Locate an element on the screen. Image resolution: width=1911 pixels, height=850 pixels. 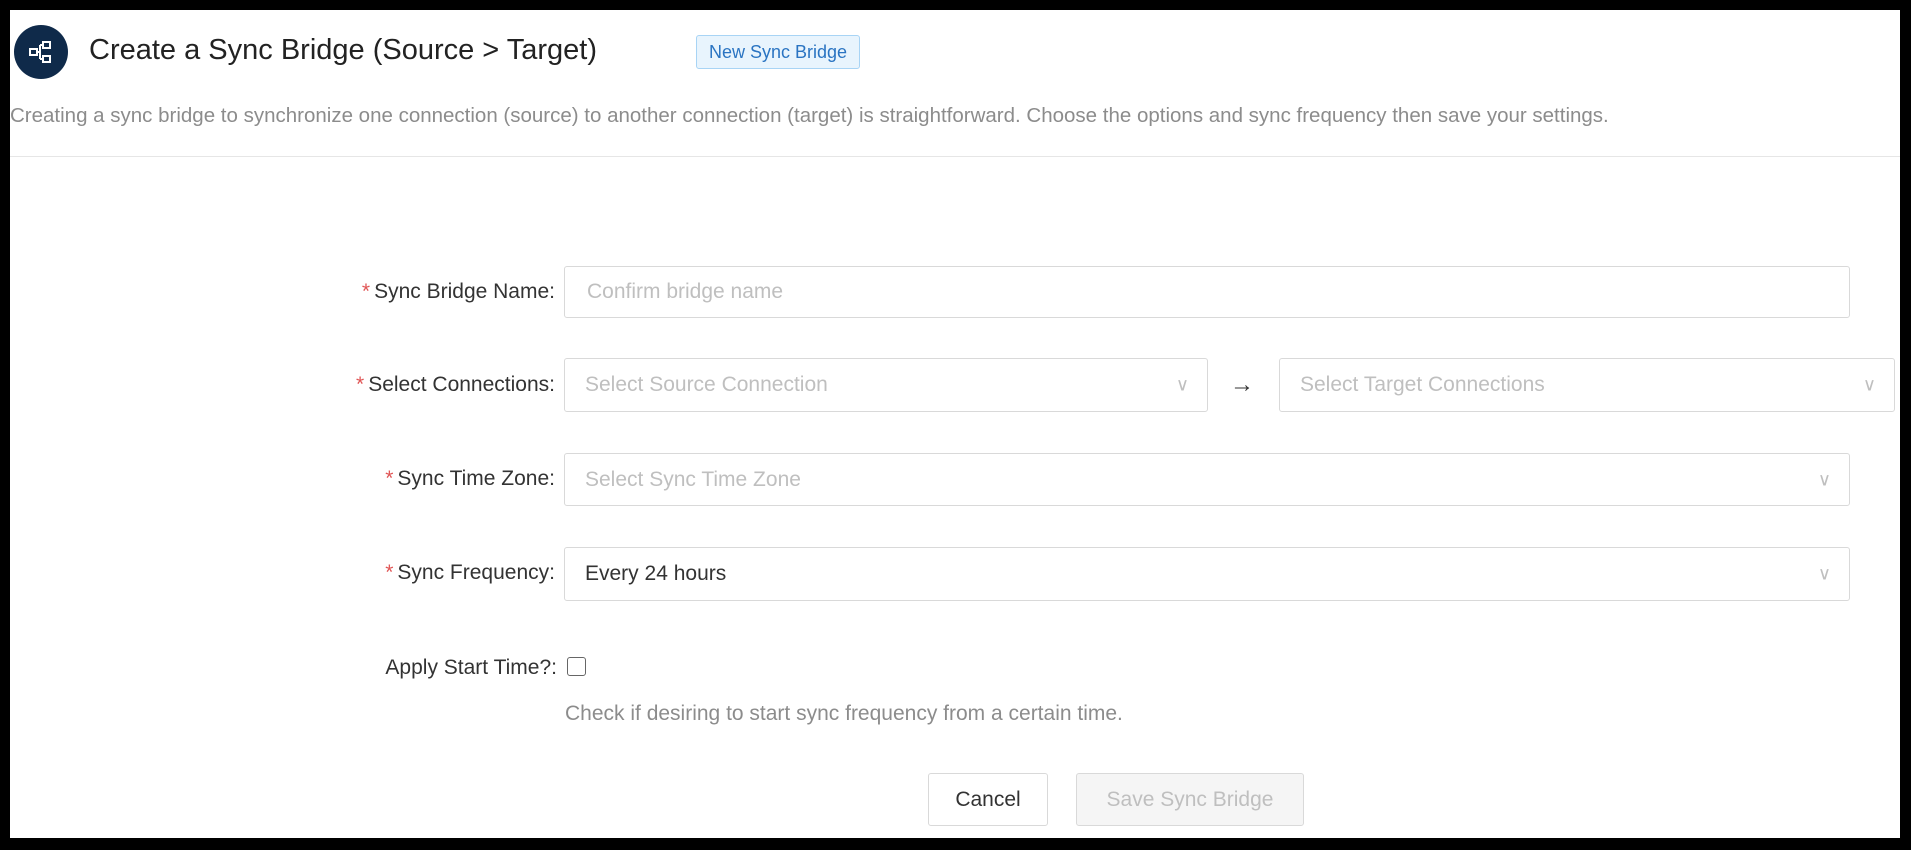
sync-bridge-name-label: * Sync Bridge Name: is located at coordinates (285, 292).